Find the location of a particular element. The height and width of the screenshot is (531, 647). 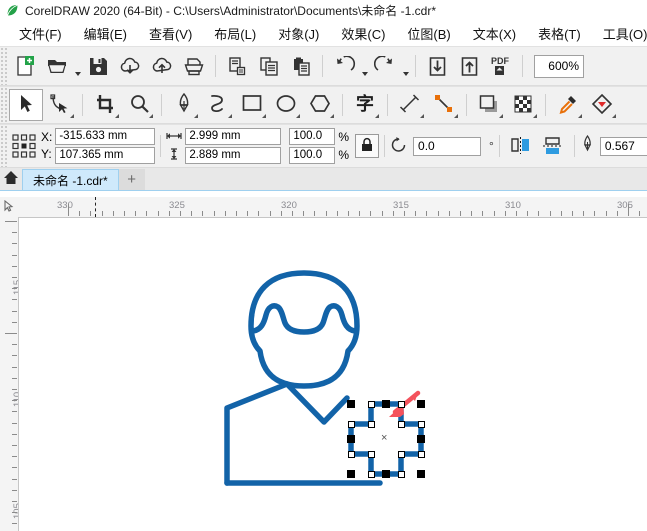

open-document-button is located at coordinates (57, 66).